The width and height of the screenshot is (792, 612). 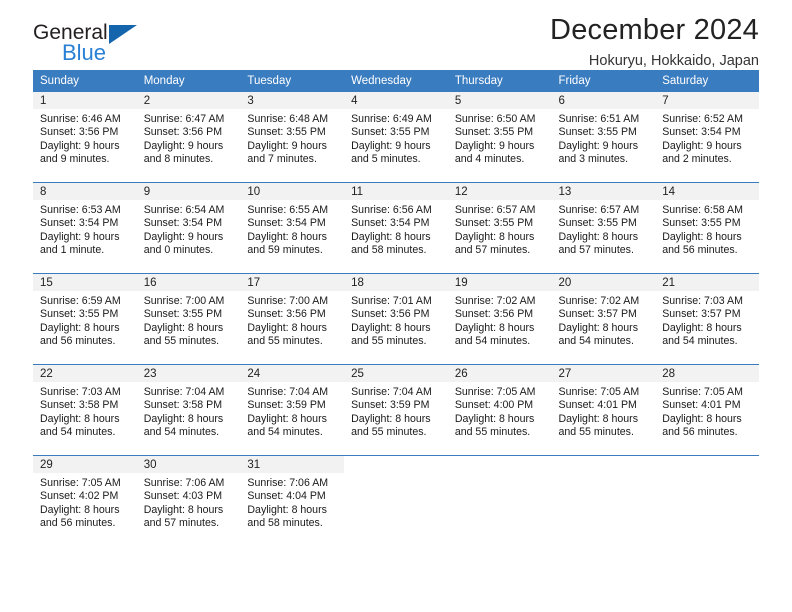 I want to click on sunrise-text: Sunrise: 7:02 AM, so click(x=495, y=301).